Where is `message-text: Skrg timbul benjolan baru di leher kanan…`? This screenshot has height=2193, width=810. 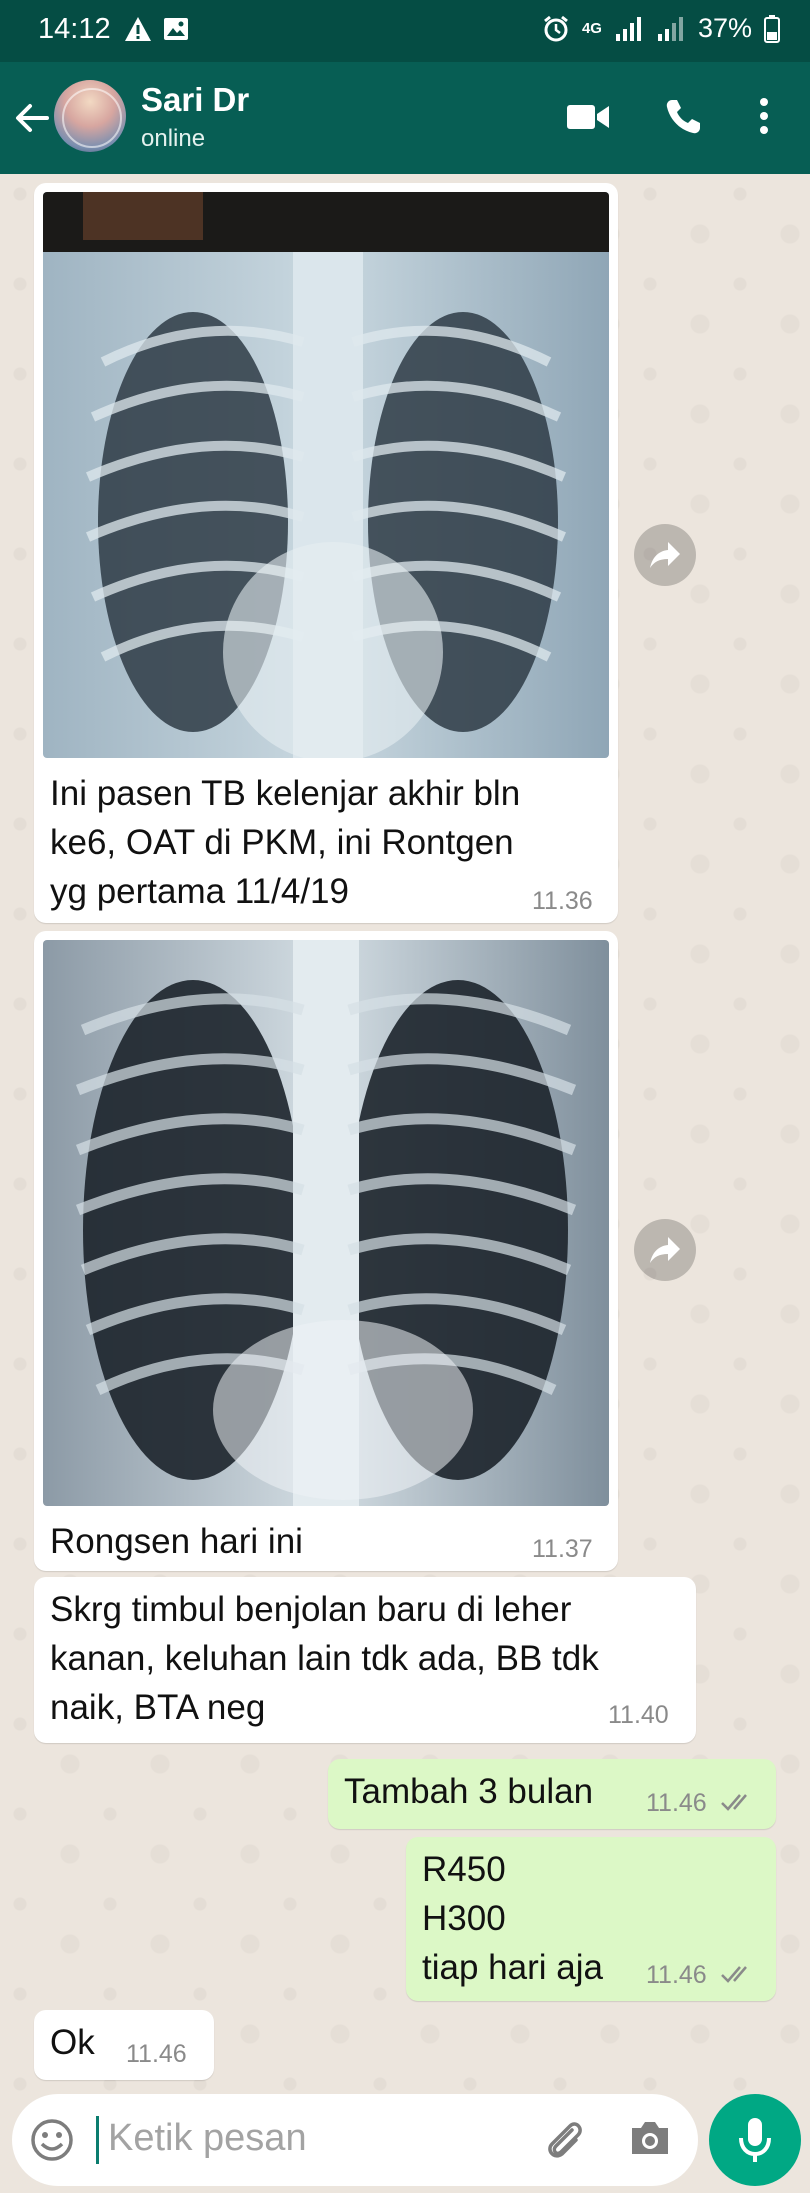 message-text: Skrg timbul benjolan baru di leher kanan… is located at coordinates (324, 1658).